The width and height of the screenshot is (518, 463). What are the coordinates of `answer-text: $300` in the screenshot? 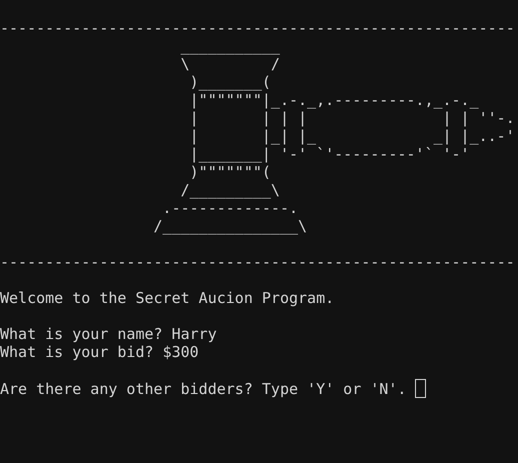 It's located at (180, 352).